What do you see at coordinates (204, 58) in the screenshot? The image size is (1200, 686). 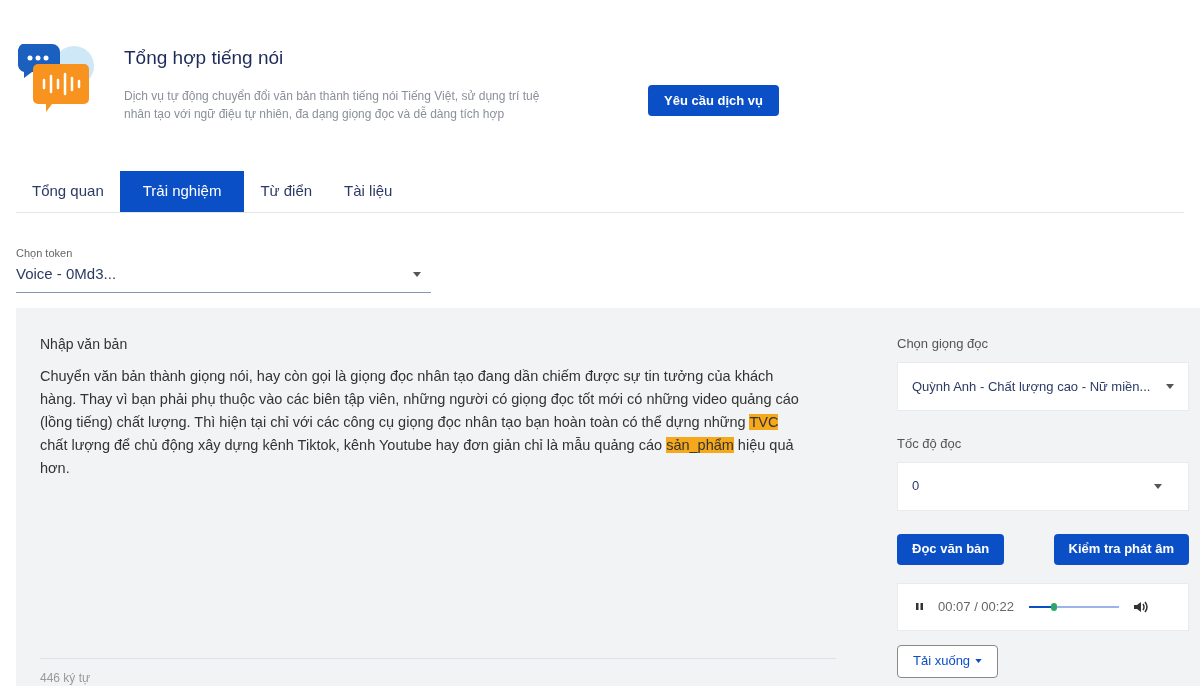 I see `page-title: Tổng hợp tiếng nói` at bounding box center [204, 58].